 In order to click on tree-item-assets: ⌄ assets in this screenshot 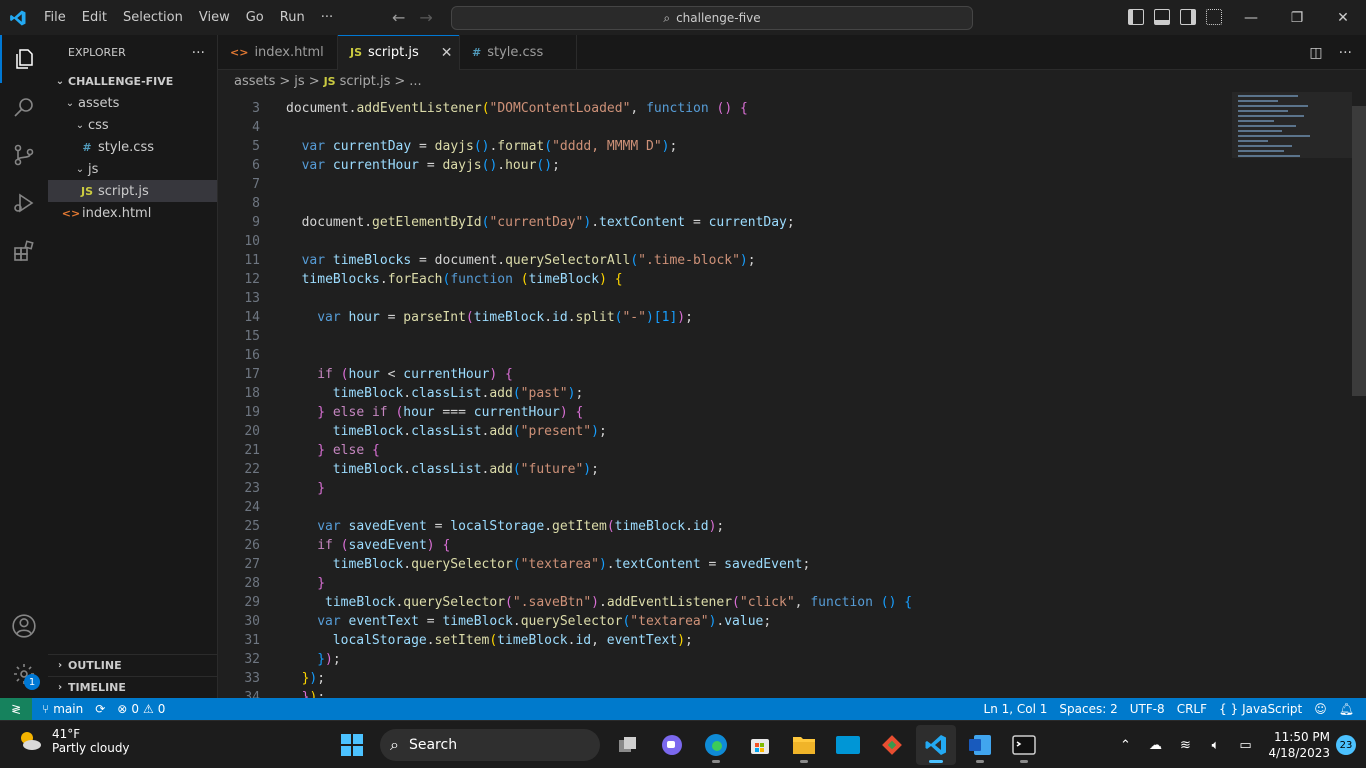, I will do `click(132, 103)`.